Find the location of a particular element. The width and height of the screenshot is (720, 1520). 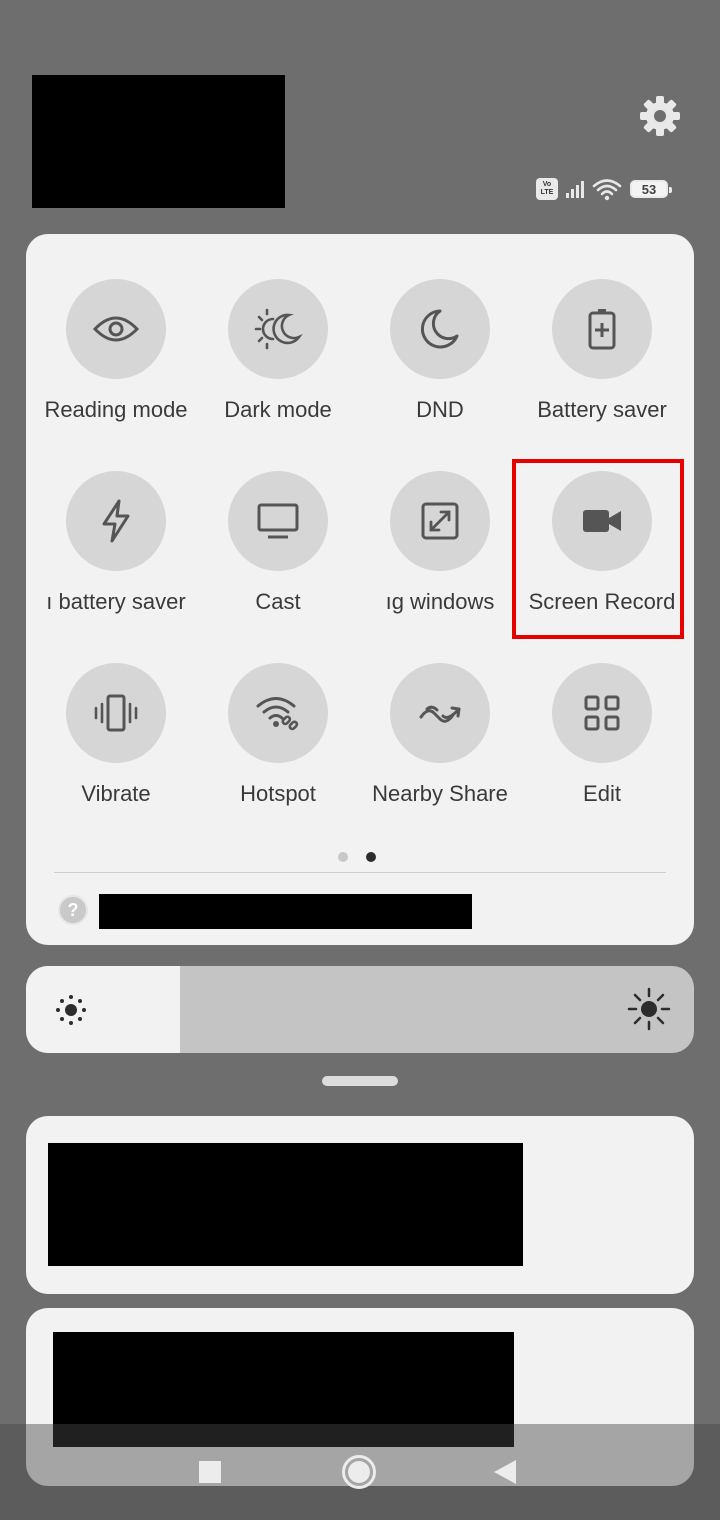

lightning-icon is located at coordinates (116, 521).